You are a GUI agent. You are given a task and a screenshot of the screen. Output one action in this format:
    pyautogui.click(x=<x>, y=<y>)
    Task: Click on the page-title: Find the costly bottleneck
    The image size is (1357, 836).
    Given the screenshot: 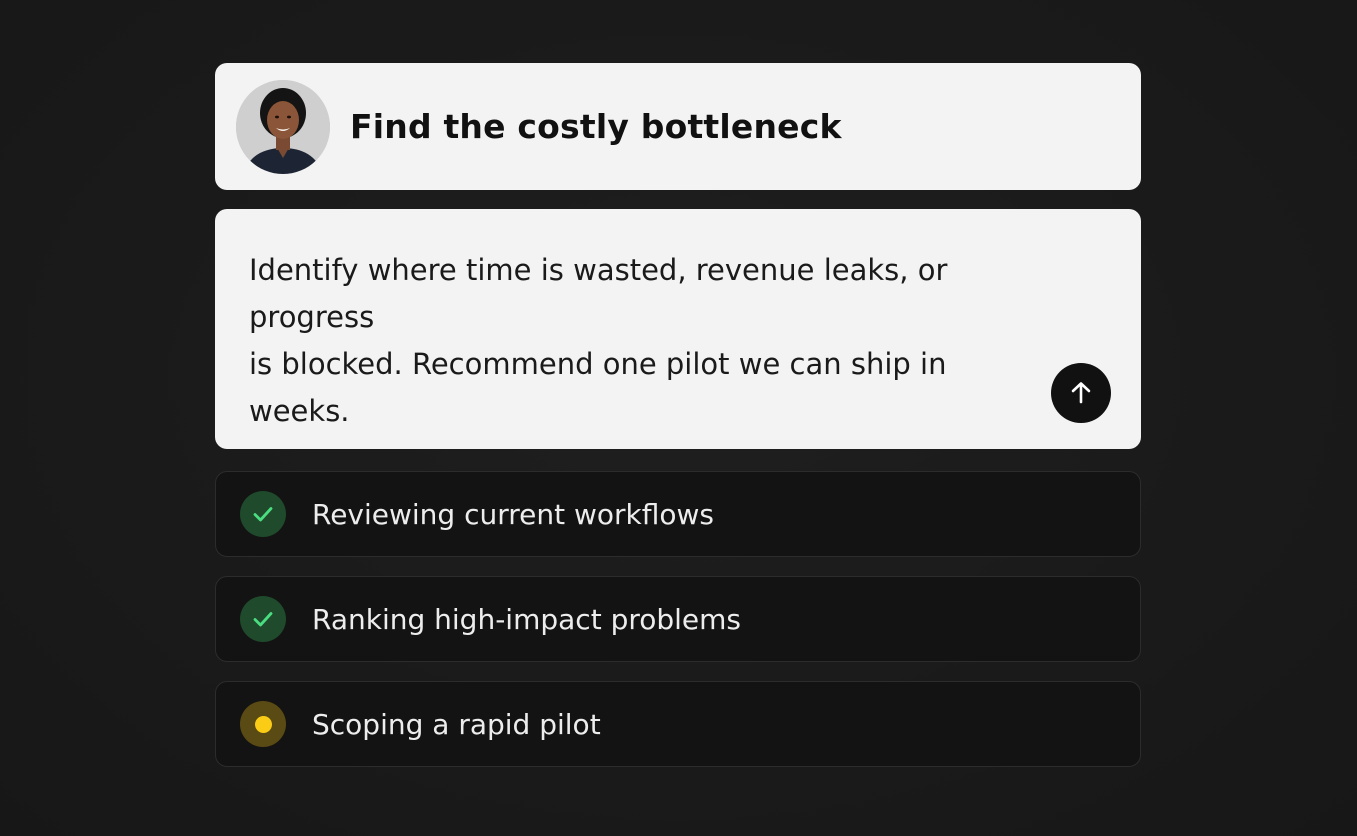 What is the action you would take?
    pyautogui.click(x=596, y=126)
    